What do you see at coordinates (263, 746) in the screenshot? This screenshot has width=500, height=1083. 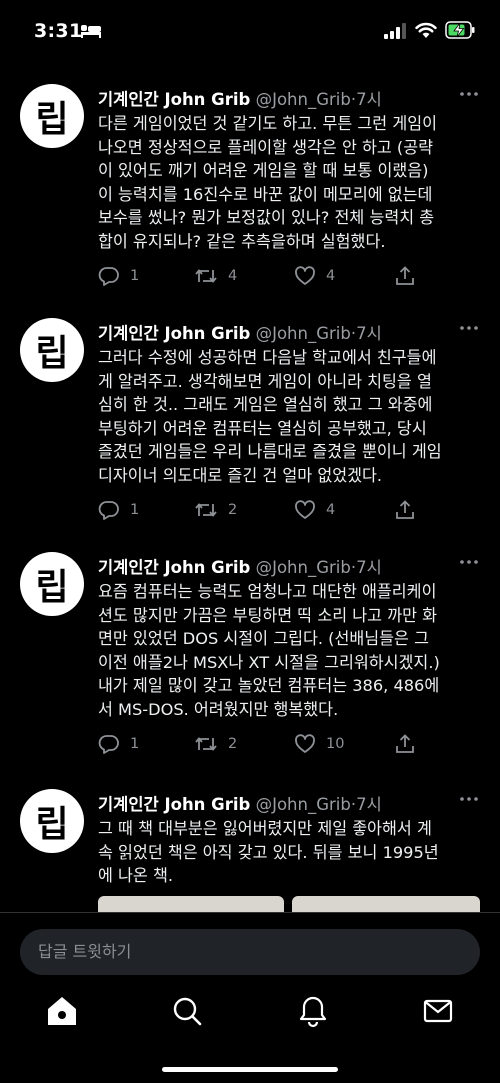 I see `tweet-actions: 1 2 10` at bounding box center [263, 746].